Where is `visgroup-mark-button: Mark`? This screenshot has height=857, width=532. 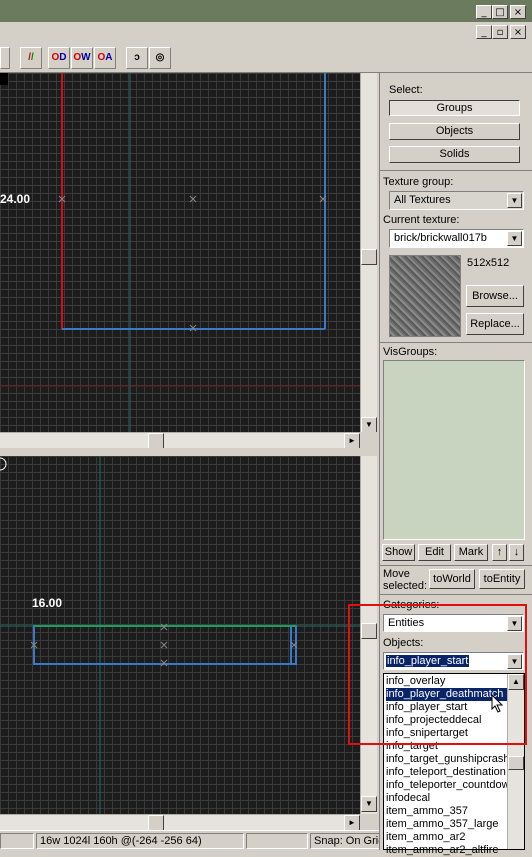
visgroup-mark-button: Mark is located at coordinates (471, 552).